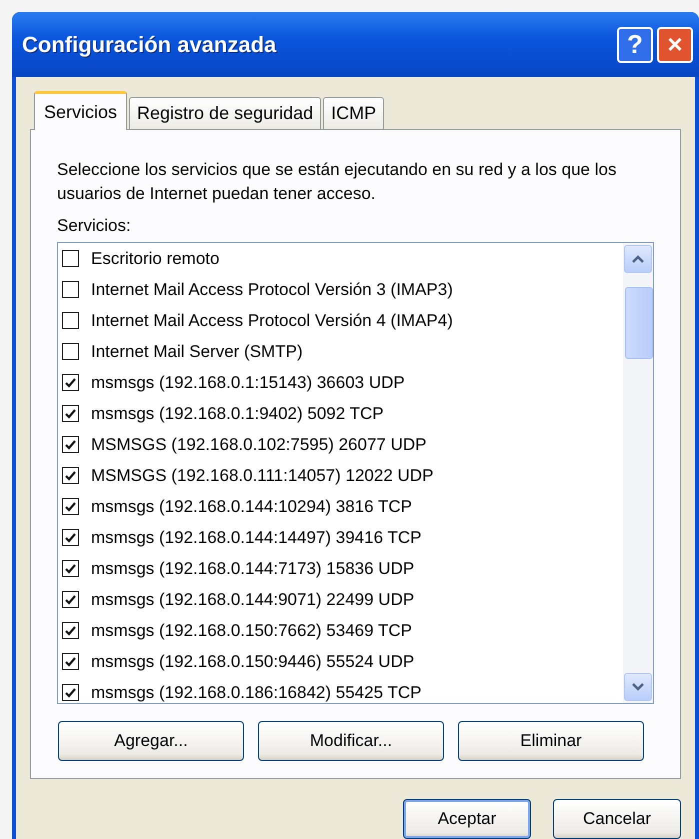  I want to click on service-label: msmsgs (192.168.0.1:15143) 36603 UDP, so click(248, 382).